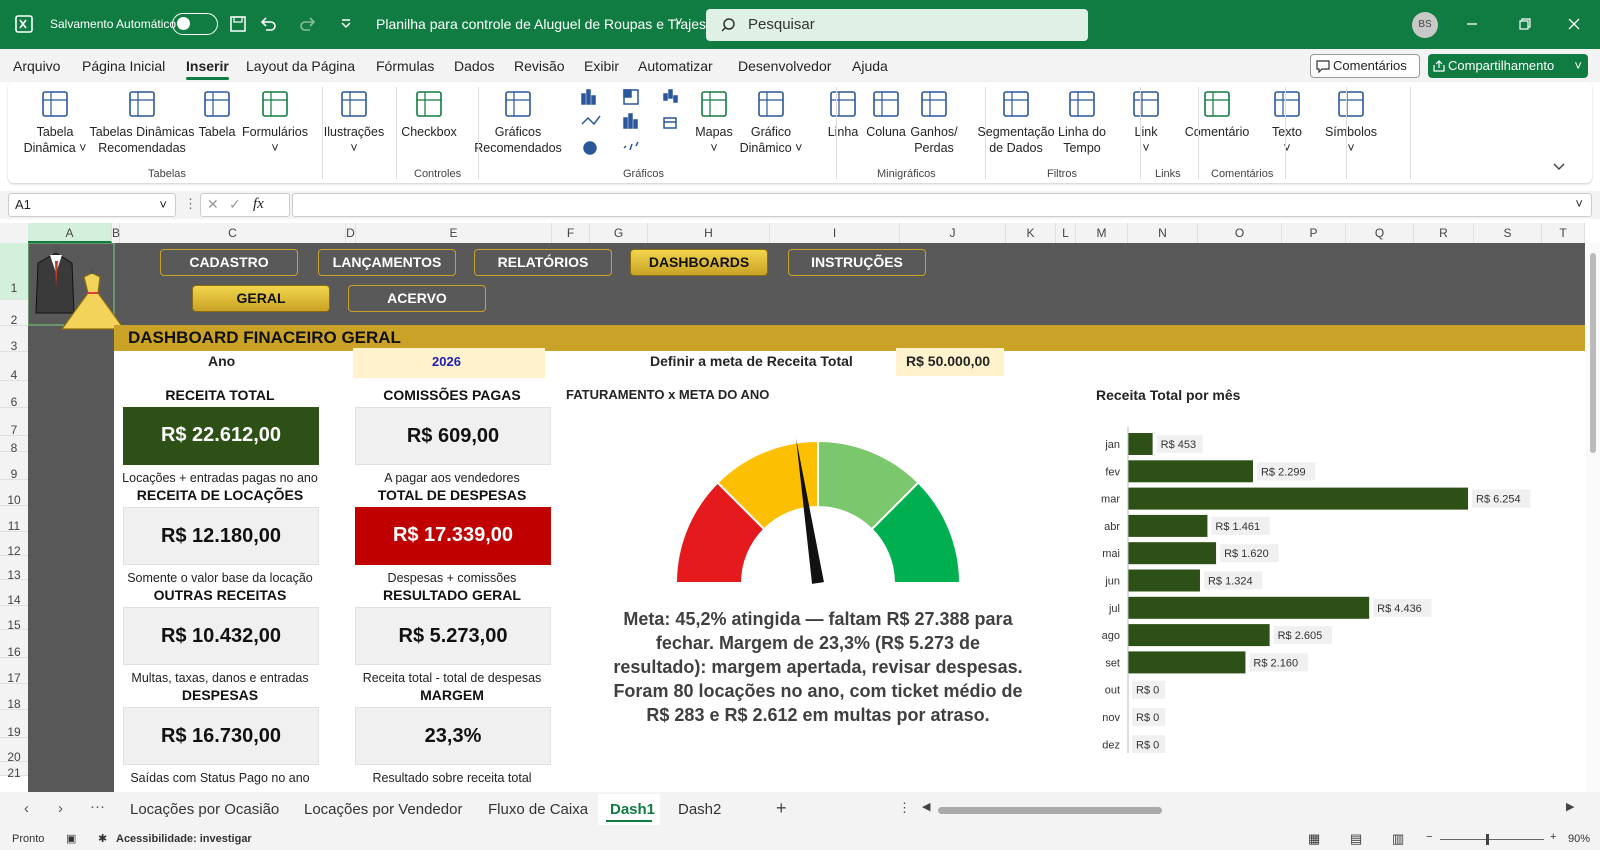 The image size is (1600, 850). What do you see at coordinates (387, 262) in the screenshot?
I see `nav-button-1: LANÇAMENTOS` at bounding box center [387, 262].